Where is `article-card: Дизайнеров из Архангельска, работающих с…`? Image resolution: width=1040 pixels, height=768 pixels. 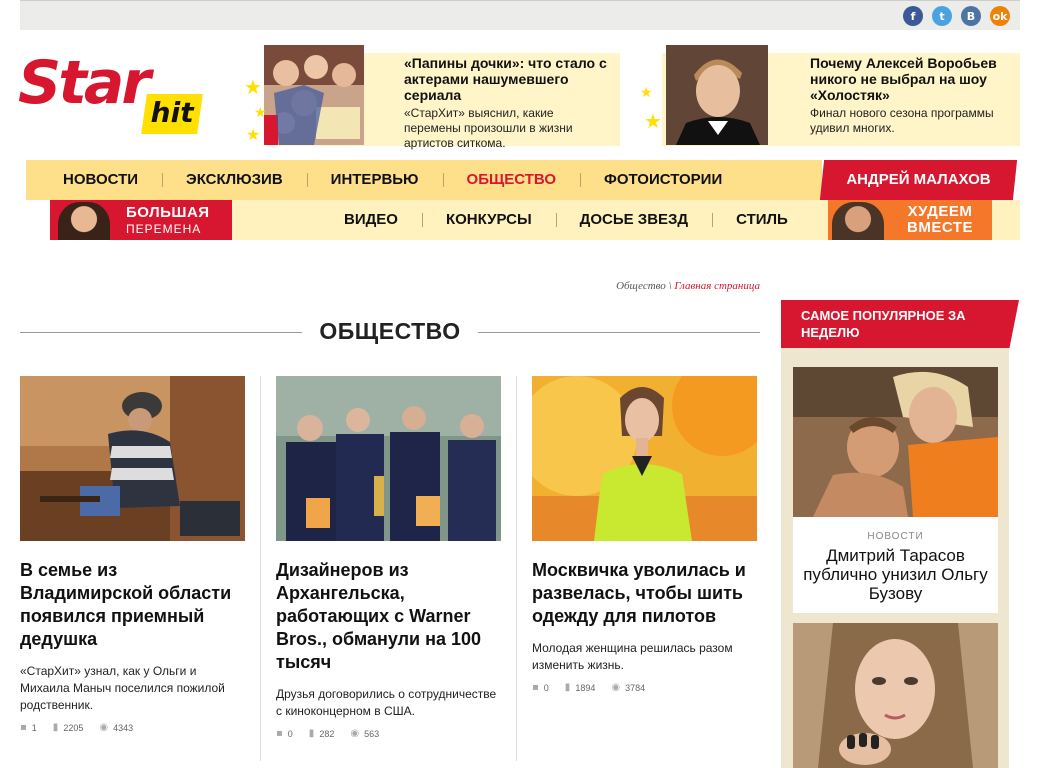 article-card: Дизайнеров из Архангельска, работающих с… is located at coordinates (388, 557).